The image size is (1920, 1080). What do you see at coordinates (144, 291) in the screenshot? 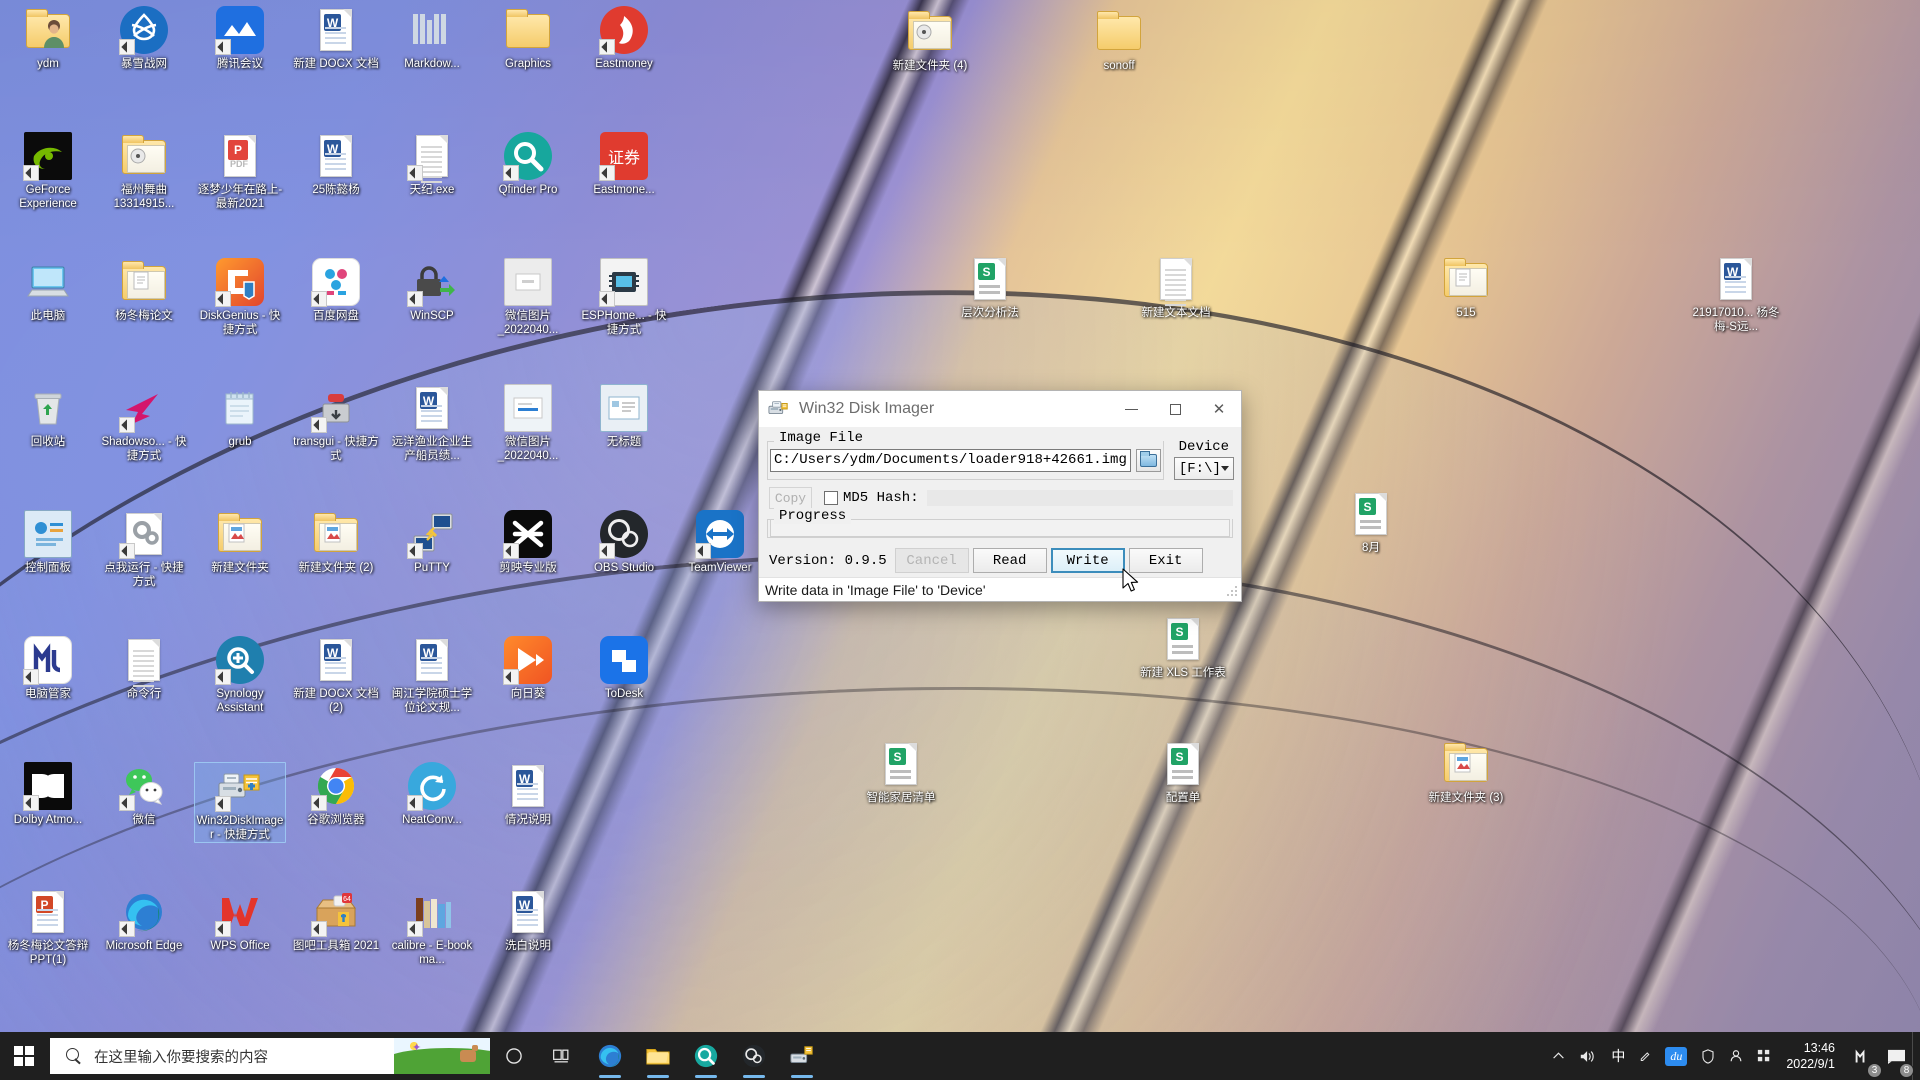
I see `desktop-icon: 杨冬梅论文` at bounding box center [144, 291].